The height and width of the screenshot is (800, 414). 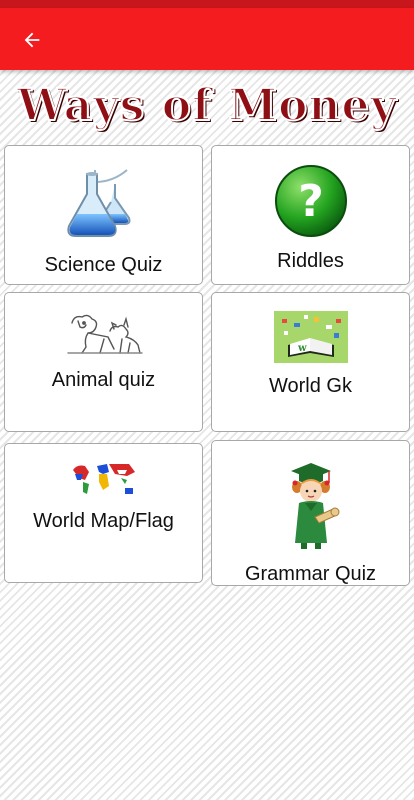 I want to click on category-label: World Map/Flag, so click(x=103, y=521).